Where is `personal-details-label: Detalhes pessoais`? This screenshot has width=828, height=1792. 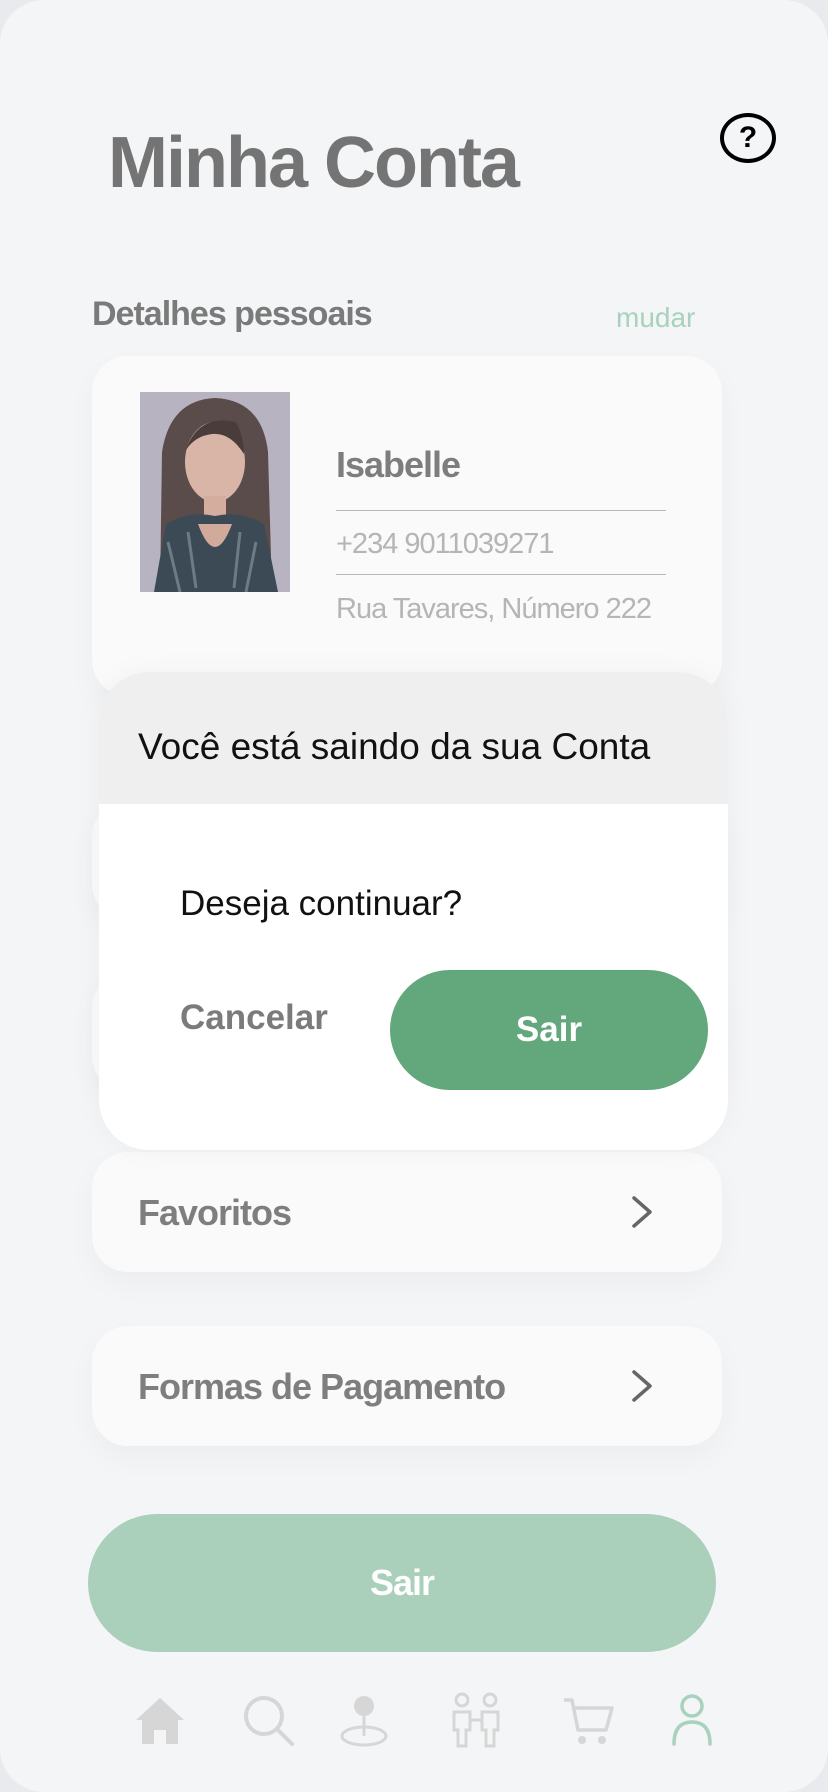 personal-details-label: Detalhes pessoais is located at coordinates (232, 314).